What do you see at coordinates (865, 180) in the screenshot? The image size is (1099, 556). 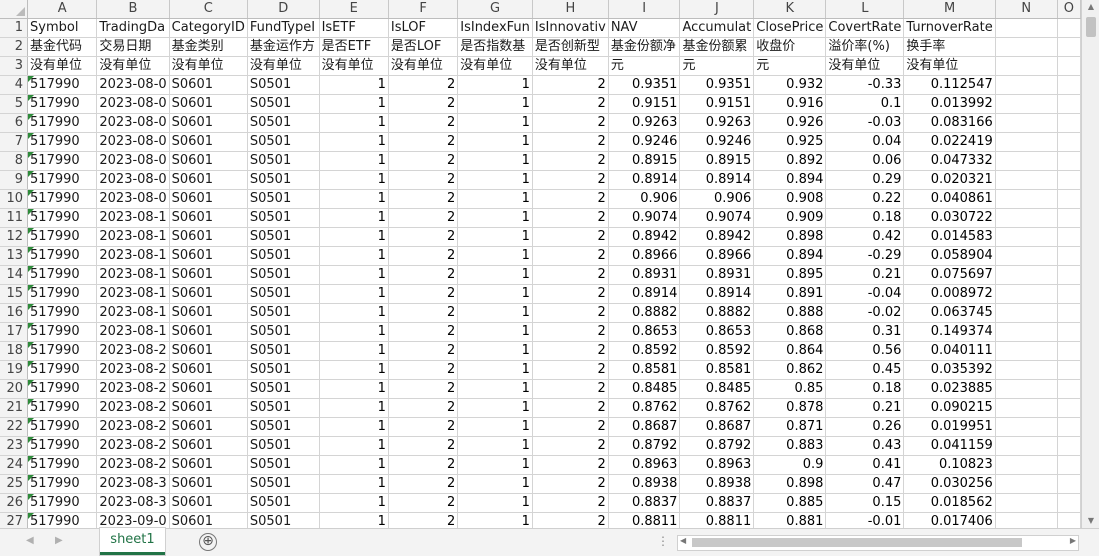 I see `cell-l: 0.29` at bounding box center [865, 180].